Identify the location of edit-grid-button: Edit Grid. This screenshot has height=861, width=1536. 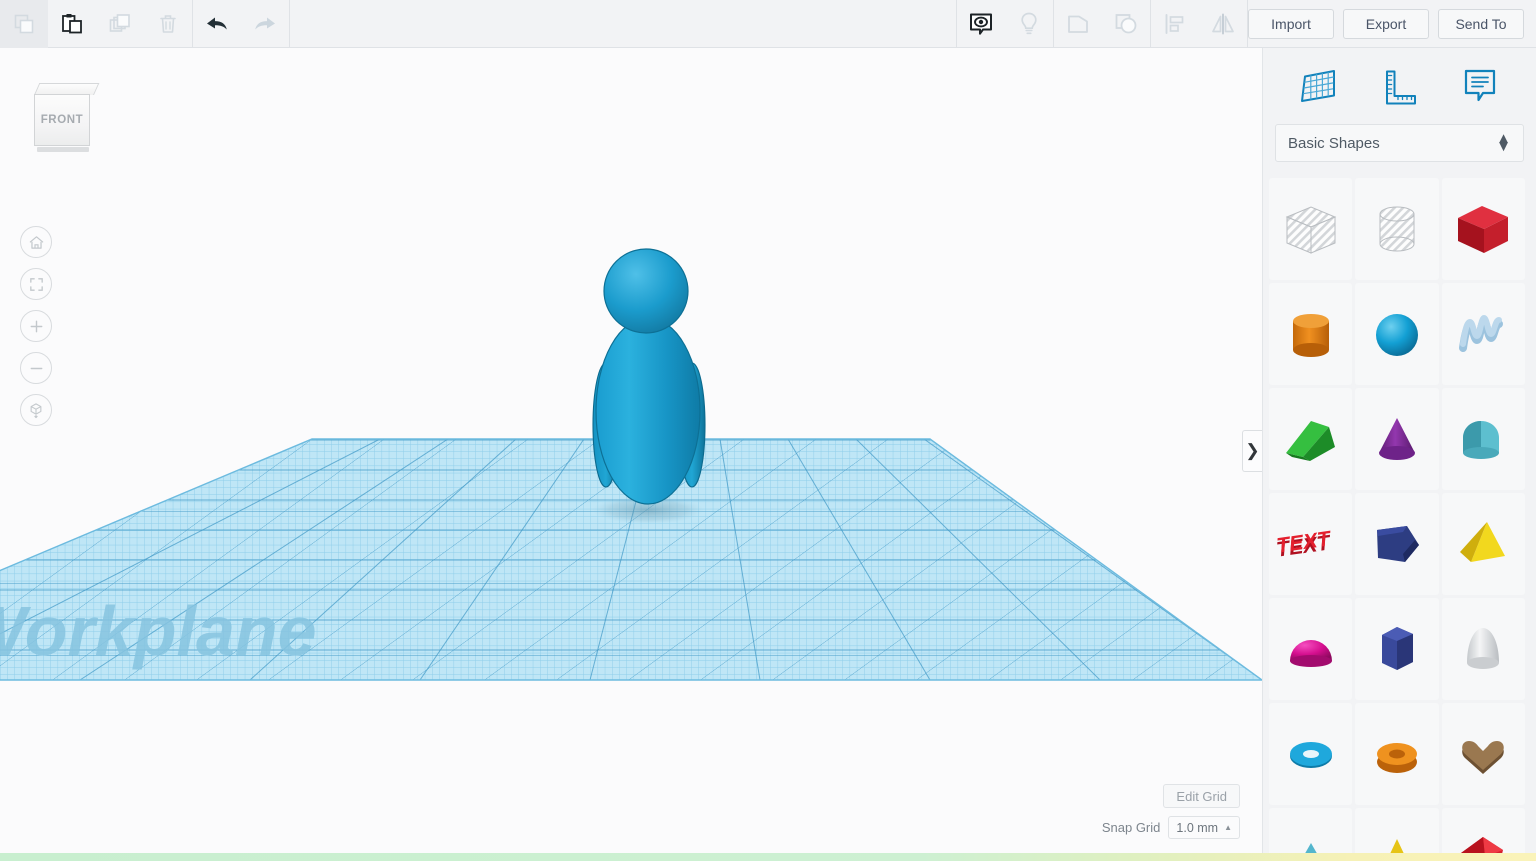
(1201, 796).